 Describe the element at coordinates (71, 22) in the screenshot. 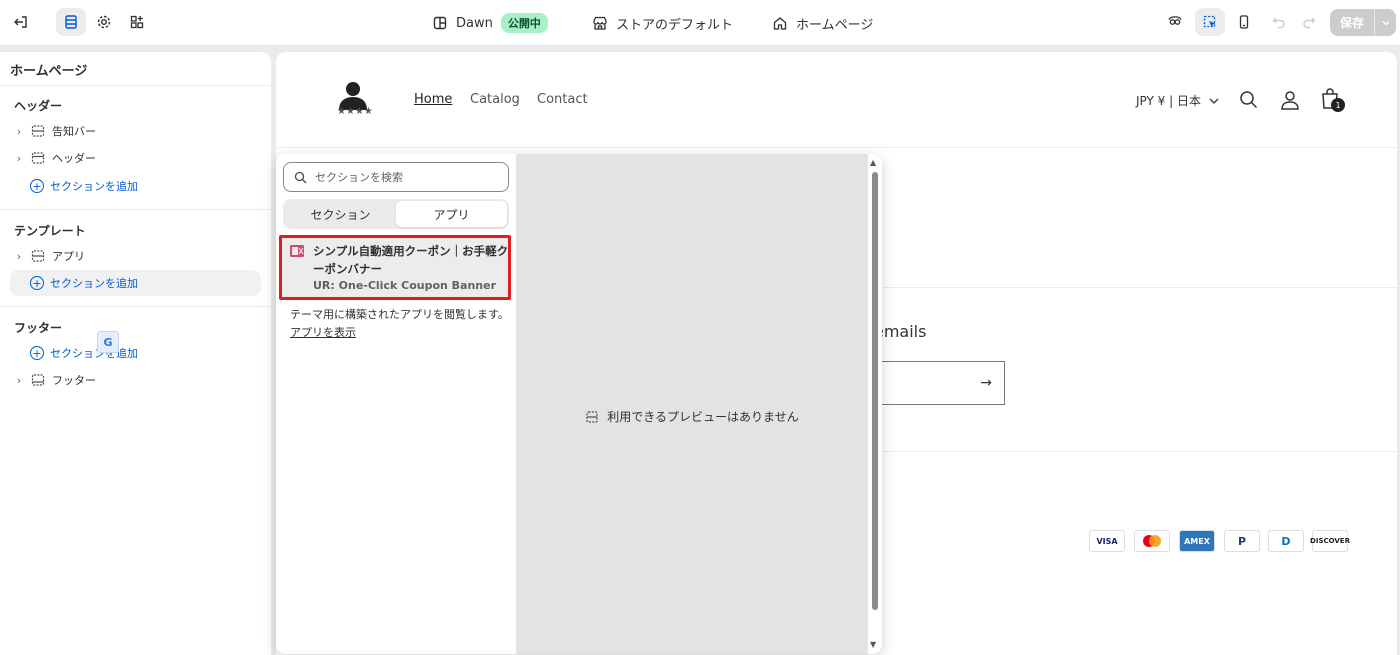

I see `sections-icon` at that location.